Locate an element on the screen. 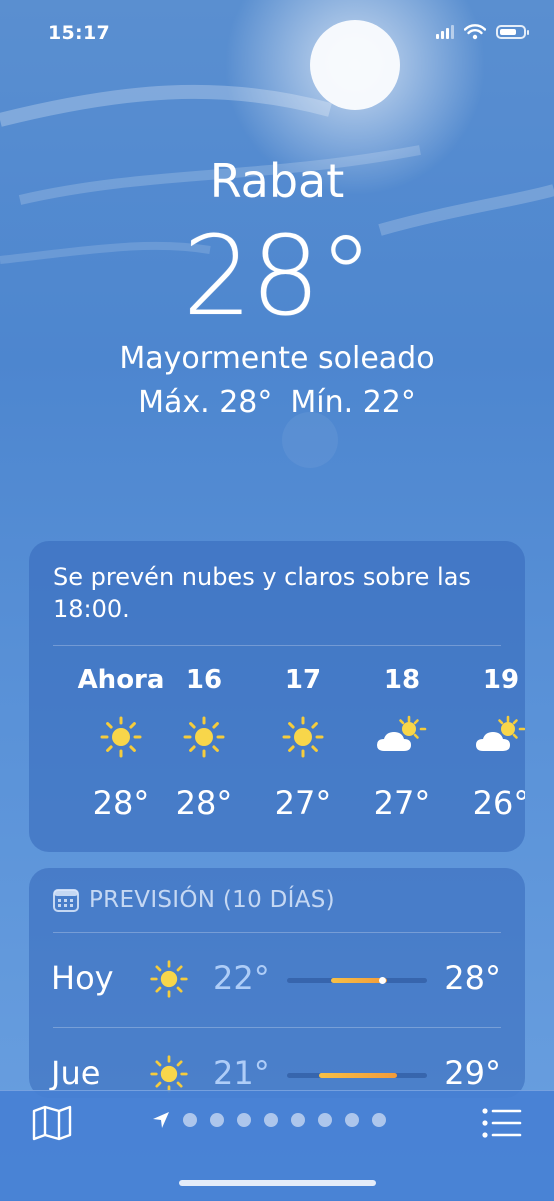  high-temp: 29° is located at coordinates (472, 1073).